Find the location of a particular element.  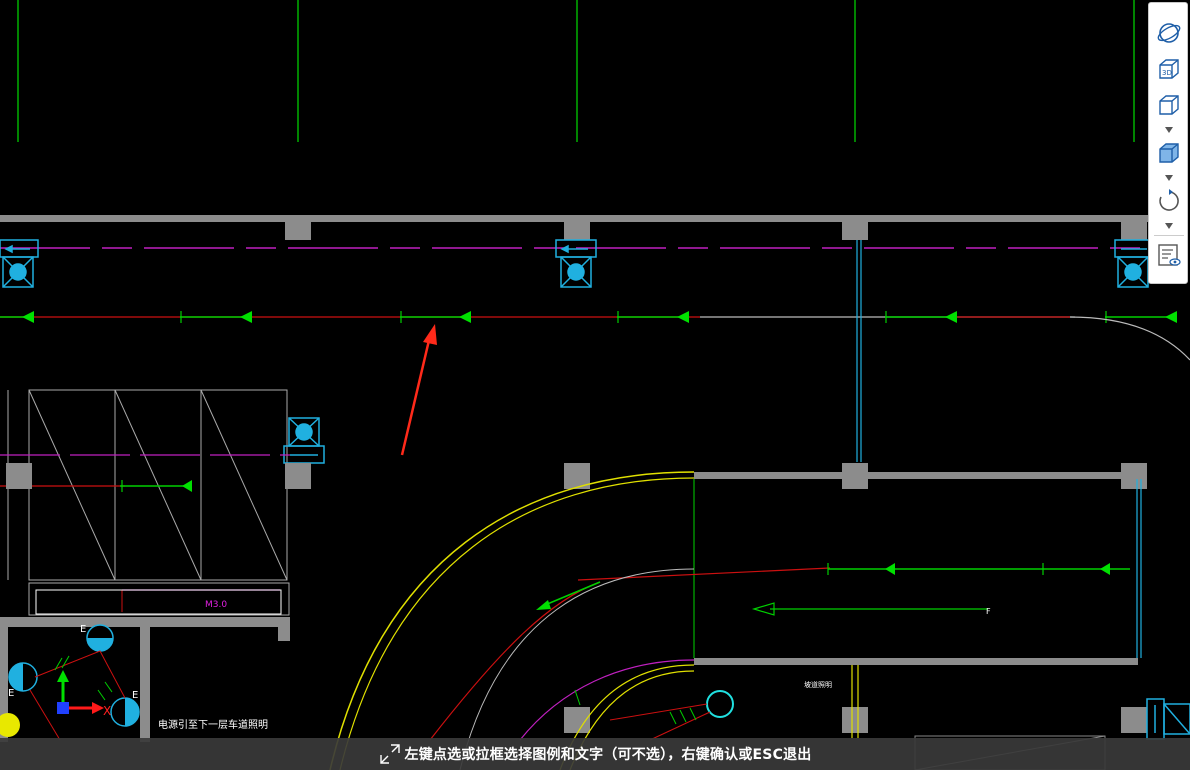

rotate-icon is located at coordinates (1169, 200).